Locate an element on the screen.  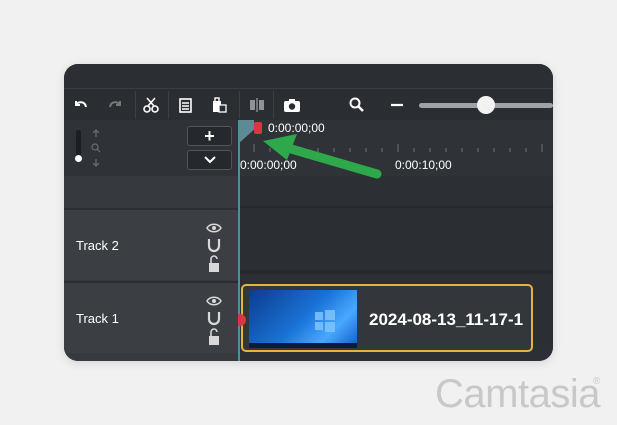
redo-icon is located at coordinates (115, 104).